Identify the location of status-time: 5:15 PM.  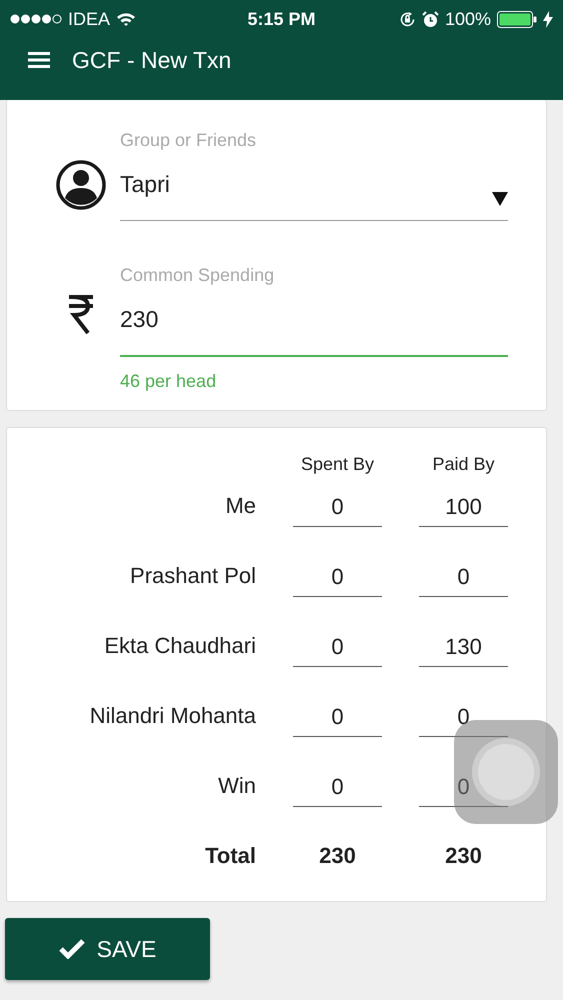
(281, 19).